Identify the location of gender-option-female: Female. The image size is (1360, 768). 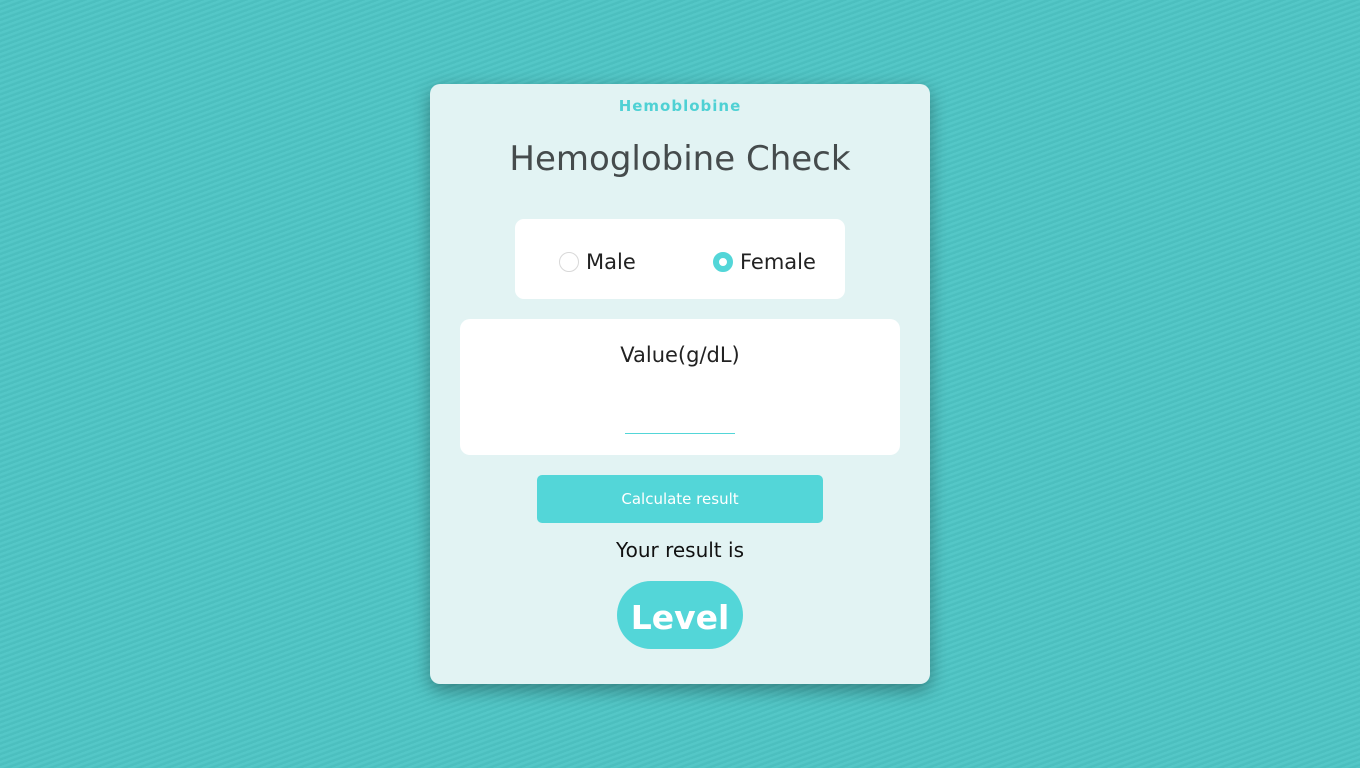
(764, 262).